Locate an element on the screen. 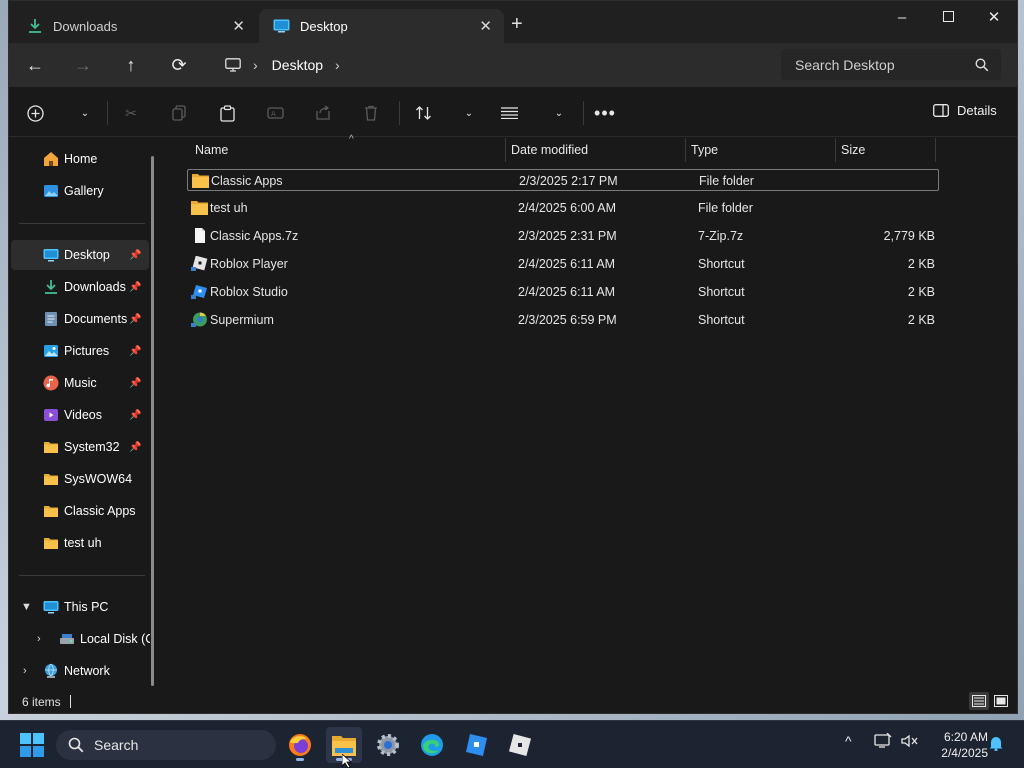 Image resolution: width=1024 pixels, height=768 pixels. taskbar-search-label: Search is located at coordinates (116, 745).